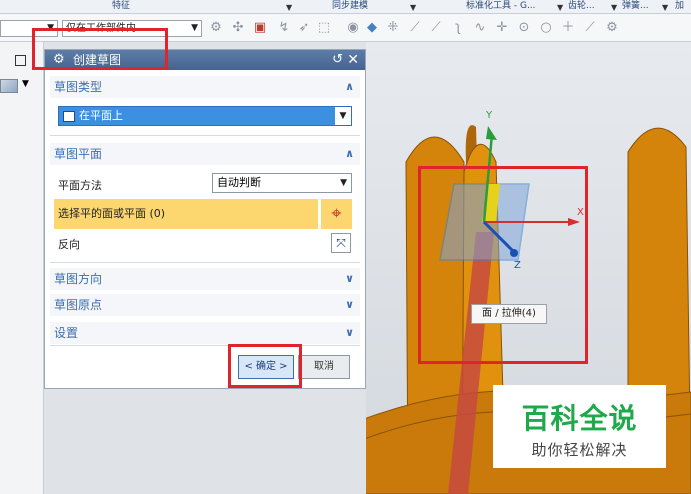  I want to click on shade-icon: ◆, so click(372, 28).